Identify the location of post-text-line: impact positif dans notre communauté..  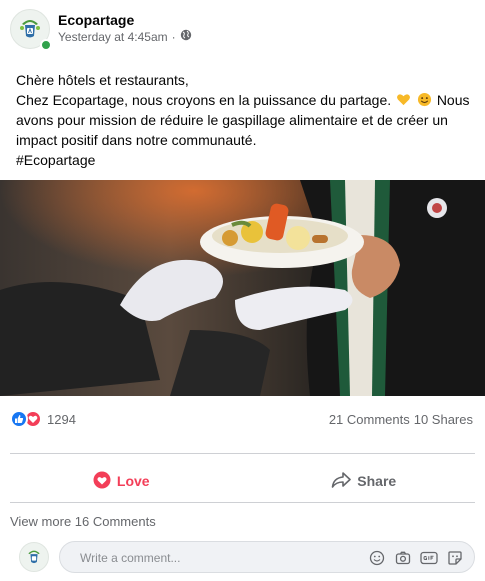
(245, 140).